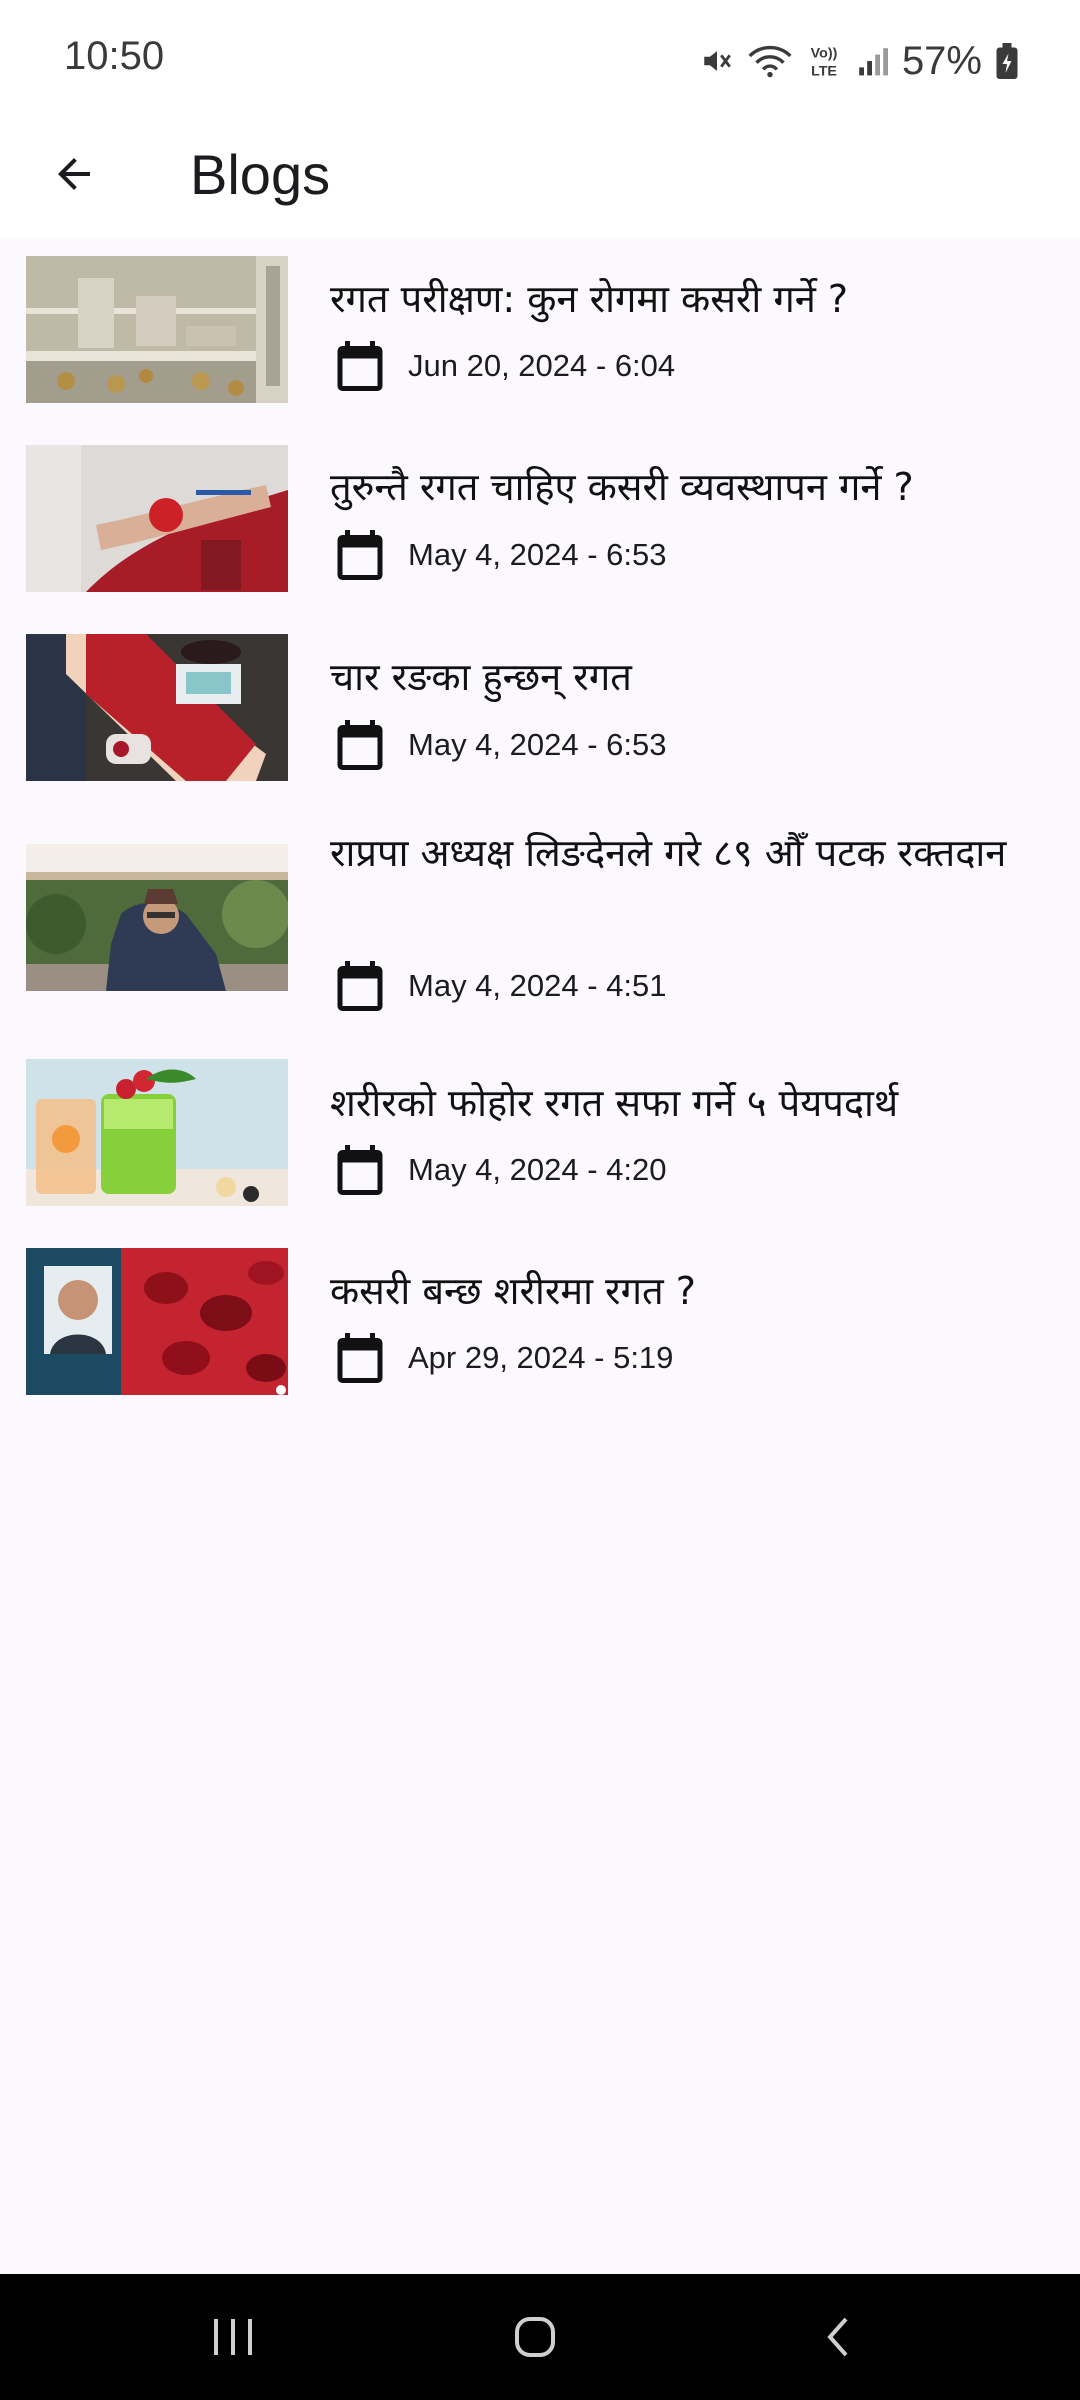 The width and height of the screenshot is (1080, 2400). I want to click on home-button, so click(535, 2337).